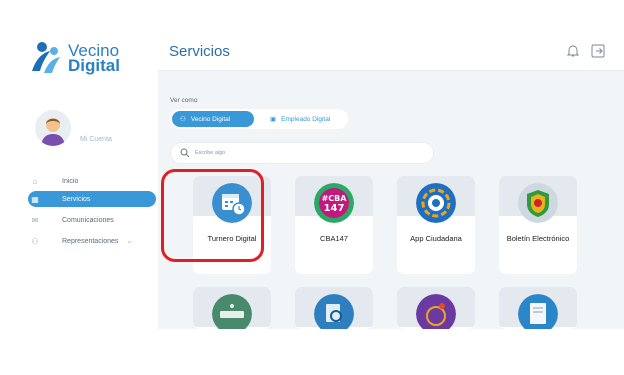 The width and height of the screenshot is (624, 375). What do you see at coordinates (46, 57) in the screenshot?
I see `people-logo-icon` at bounding box center [46, 57].